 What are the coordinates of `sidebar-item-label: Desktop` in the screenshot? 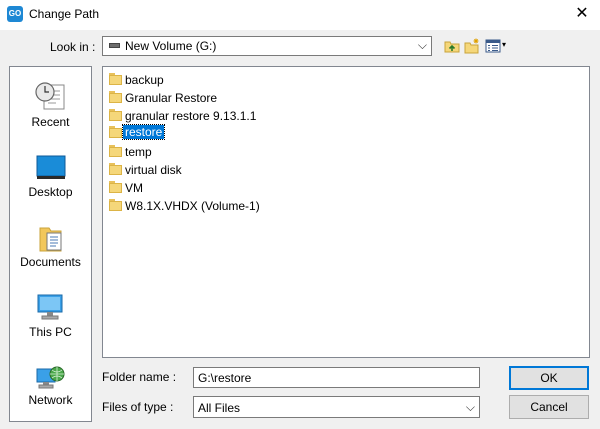 It's located at (50, 192).